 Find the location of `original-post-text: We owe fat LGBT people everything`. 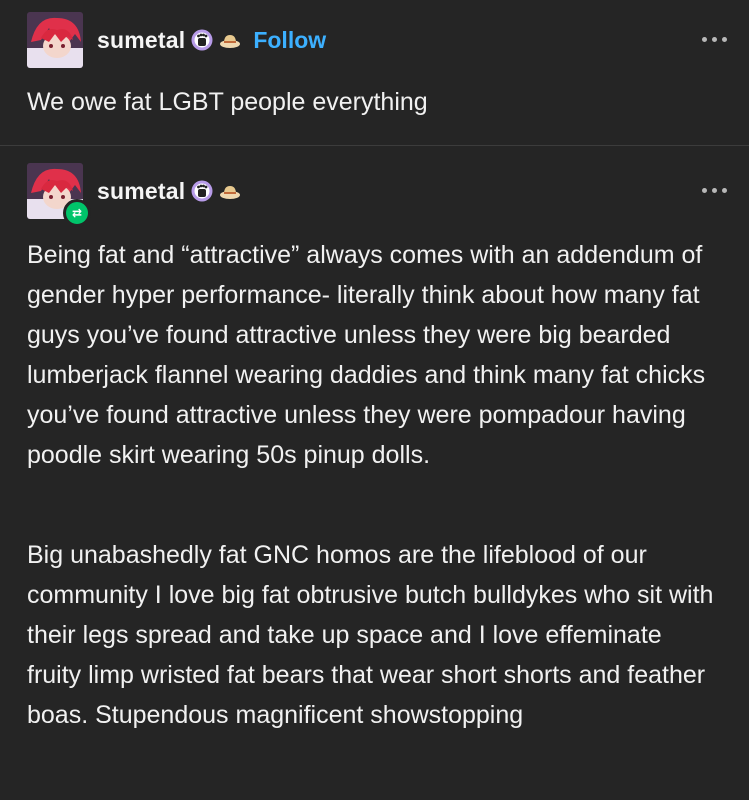

original-post-text: We owe fat LGBT people everything is located at coordinates (227, 102).